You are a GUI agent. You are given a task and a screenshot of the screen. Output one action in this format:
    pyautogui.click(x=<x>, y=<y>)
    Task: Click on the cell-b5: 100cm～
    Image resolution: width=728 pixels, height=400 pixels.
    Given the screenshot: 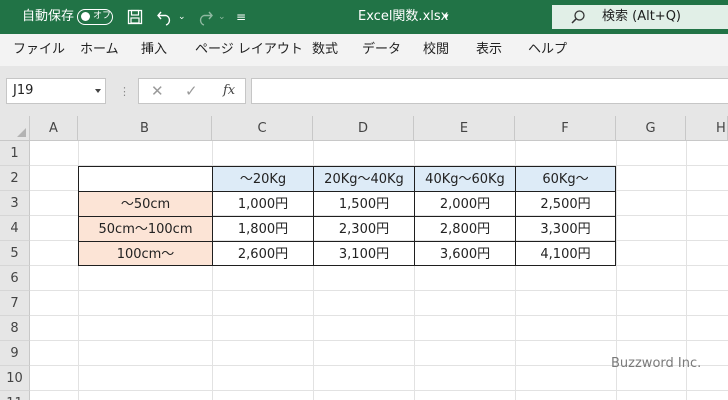 What is the action you would take?
    pyautogui.click(x=145, y=253)
    